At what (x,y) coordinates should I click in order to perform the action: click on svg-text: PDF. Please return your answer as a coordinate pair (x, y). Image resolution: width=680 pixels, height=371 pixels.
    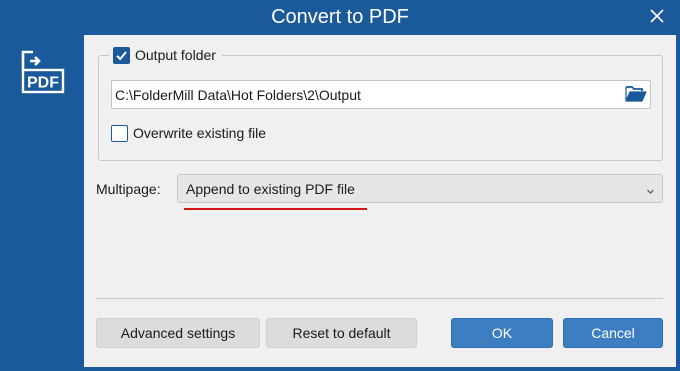
    Looking at the image, I should click on (43, 83).